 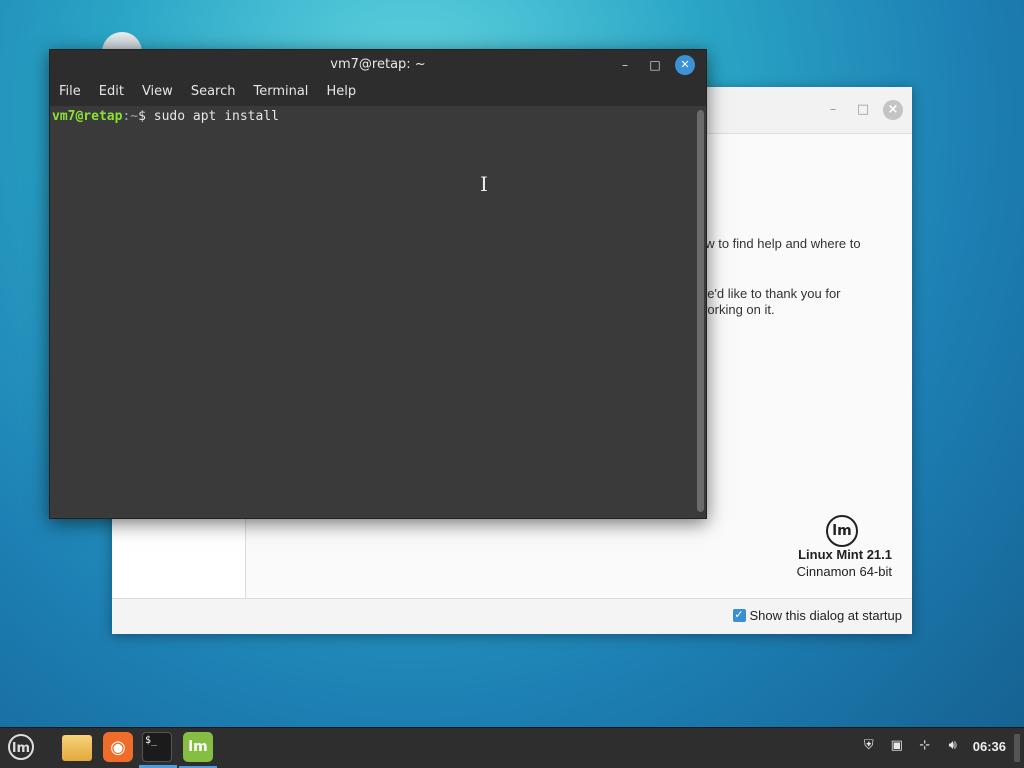 I want to click on firefox-icon: ◉, so click(x=118, y=747).